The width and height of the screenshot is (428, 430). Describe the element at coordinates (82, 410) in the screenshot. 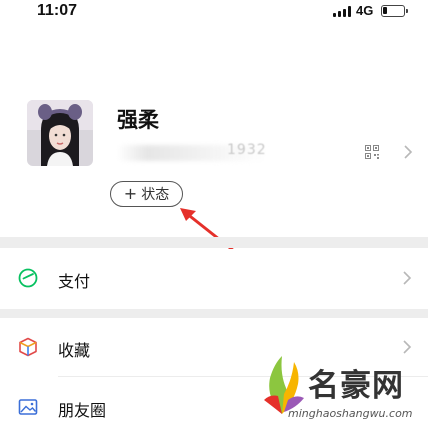

I see `menu-item-label: 朋友圈` at that location.